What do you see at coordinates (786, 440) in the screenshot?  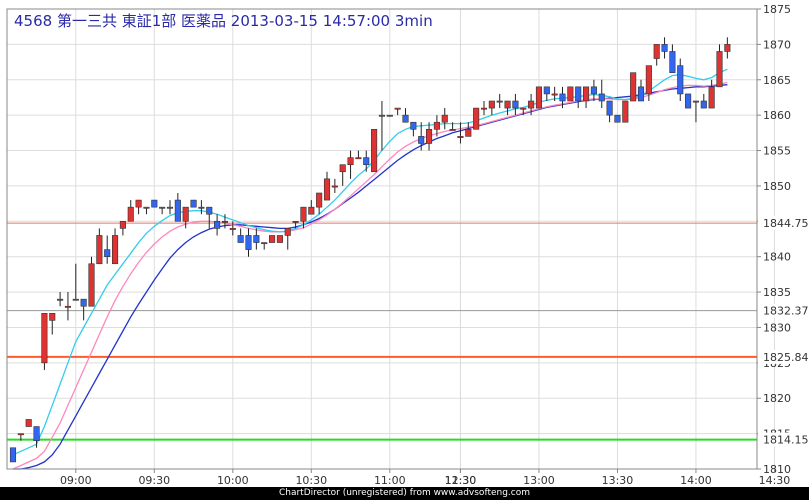 I see `reference-line-label: 1814.159` at bounding box center [786, 440].